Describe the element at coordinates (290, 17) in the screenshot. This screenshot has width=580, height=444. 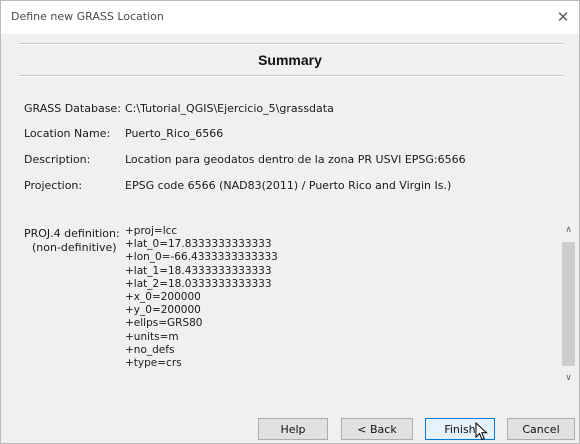
I see `title-bar: Define new GRASS Location ✕` at that location.